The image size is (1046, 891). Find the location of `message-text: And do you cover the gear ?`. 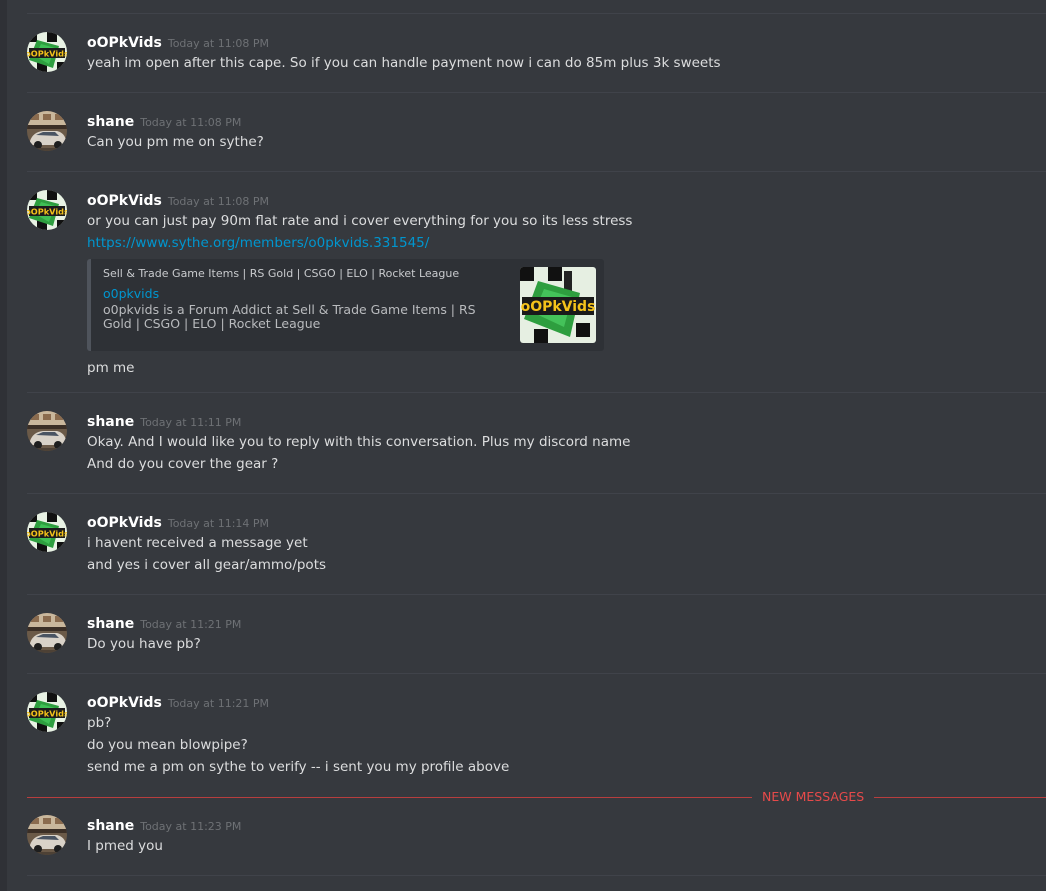

message-text: And do you cover the gear ? is located at coordinates (183, 464).